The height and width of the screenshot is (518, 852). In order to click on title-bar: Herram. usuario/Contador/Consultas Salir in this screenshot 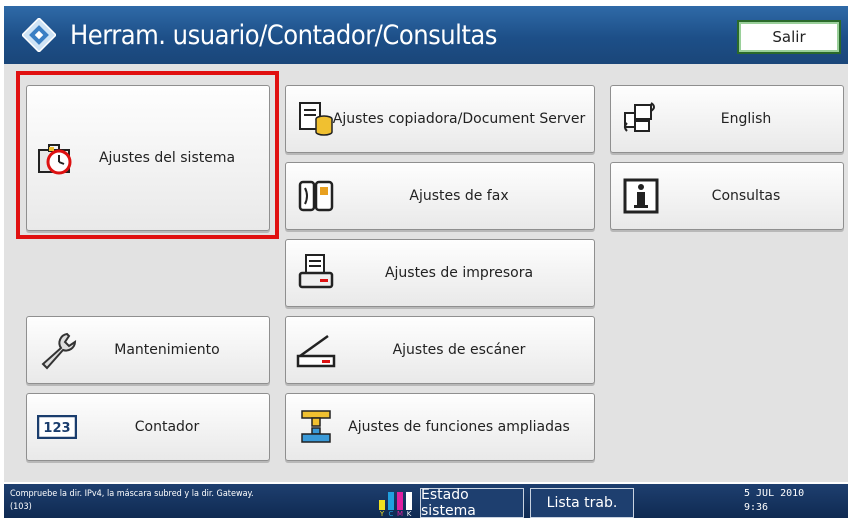, I will do `click(426, 35)`.